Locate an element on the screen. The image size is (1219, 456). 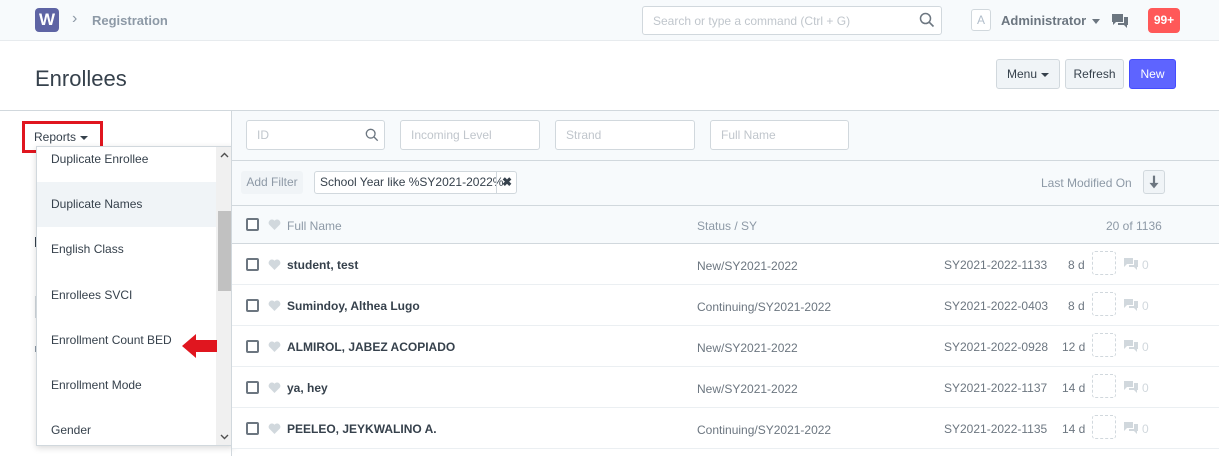
incoming-level-filter-input is located at coordinates (470, 135).